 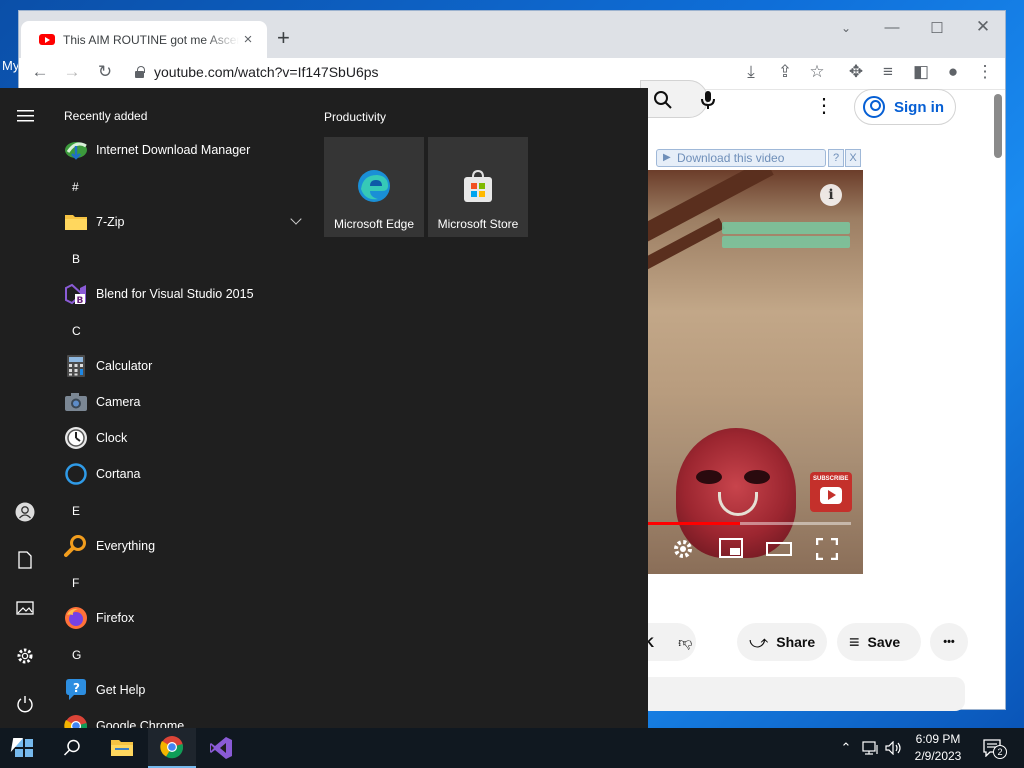 What do you see at coordinates (779, 549) in the screenshot?
I see `theater-mode-icon` at bounding box center [779, 549].